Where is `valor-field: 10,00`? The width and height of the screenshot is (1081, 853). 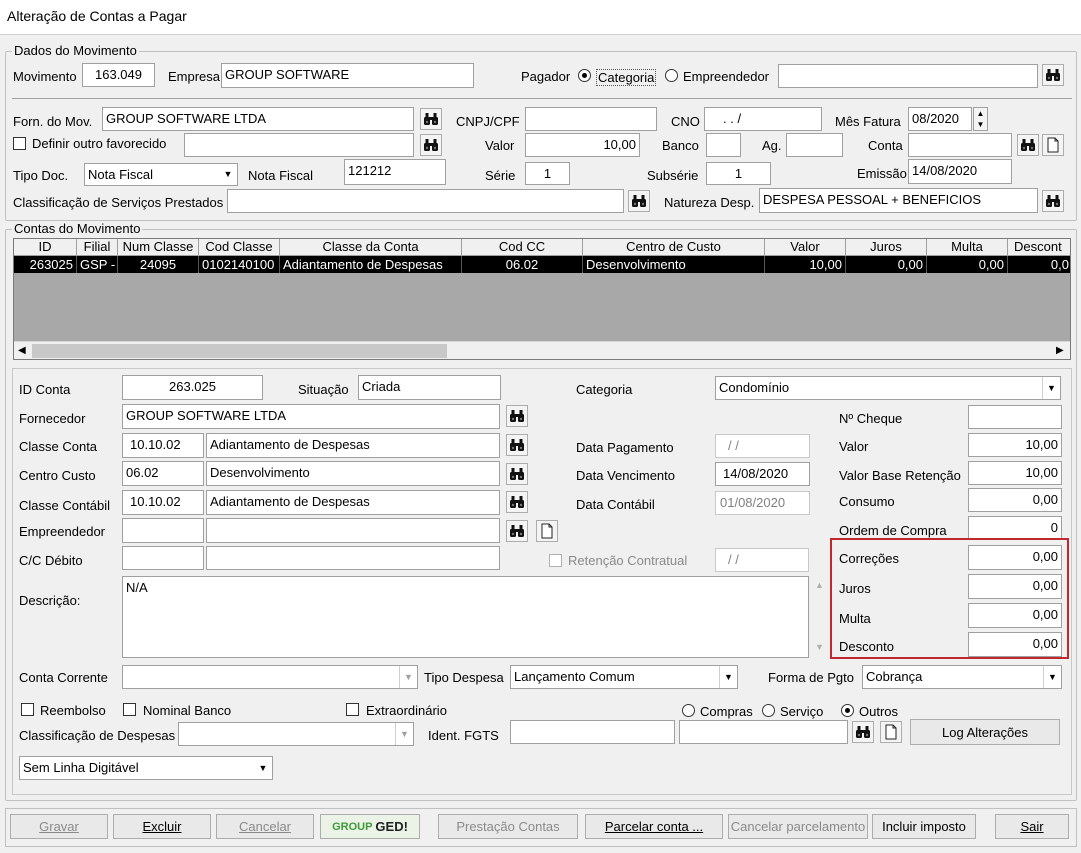 valor-field: 10,00 is located at coordinates (582, 145).